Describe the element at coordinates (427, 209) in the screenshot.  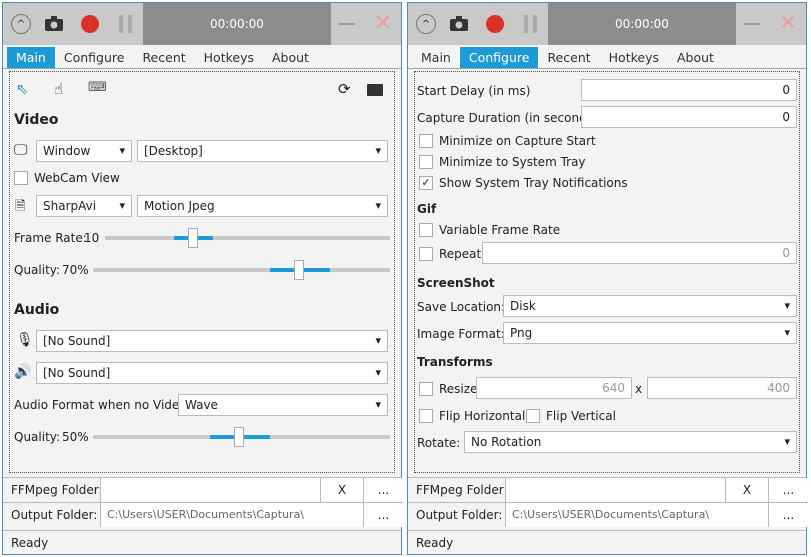
I see `gif-heading: Gif` at that location.